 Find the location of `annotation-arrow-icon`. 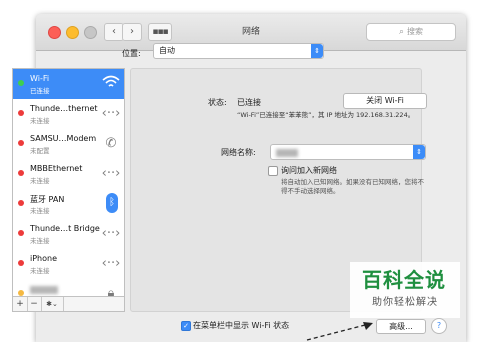

annotation-arrow-icon is located at coordinates (339, 331).